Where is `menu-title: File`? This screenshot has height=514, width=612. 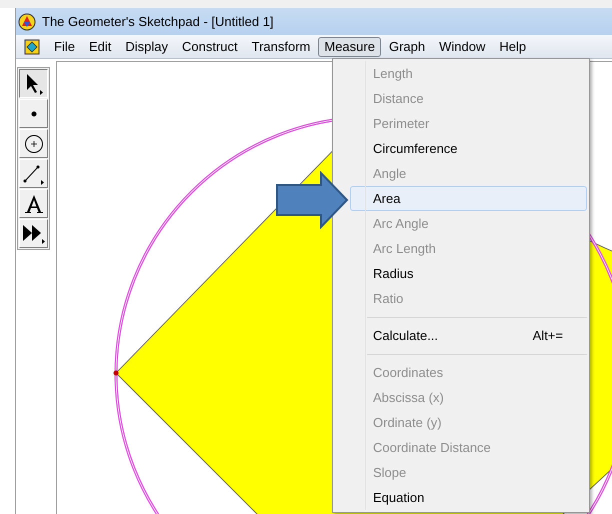 menu-title: File is located at coordinates (64, 46).